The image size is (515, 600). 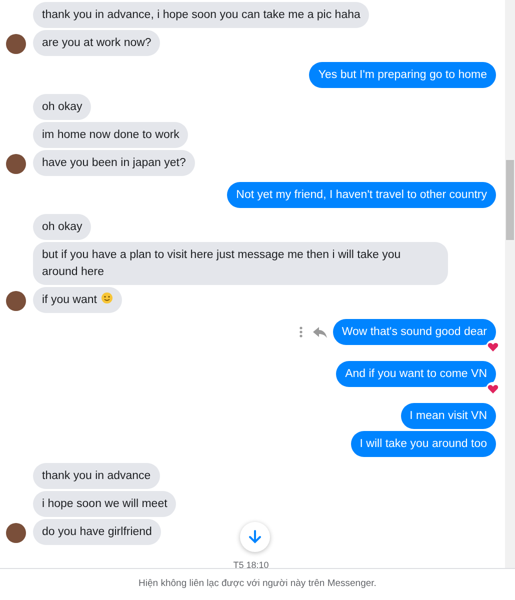 What do you see at coordinates (104, 504) in the screenshot?
I see `message-bubble: i hope soon we will meet` at bounding box center [104, 504].